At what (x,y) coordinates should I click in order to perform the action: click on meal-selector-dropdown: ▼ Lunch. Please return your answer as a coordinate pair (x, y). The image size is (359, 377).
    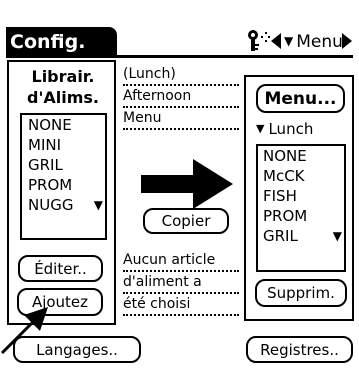
    Looking at the image, I should click on (284, 129).